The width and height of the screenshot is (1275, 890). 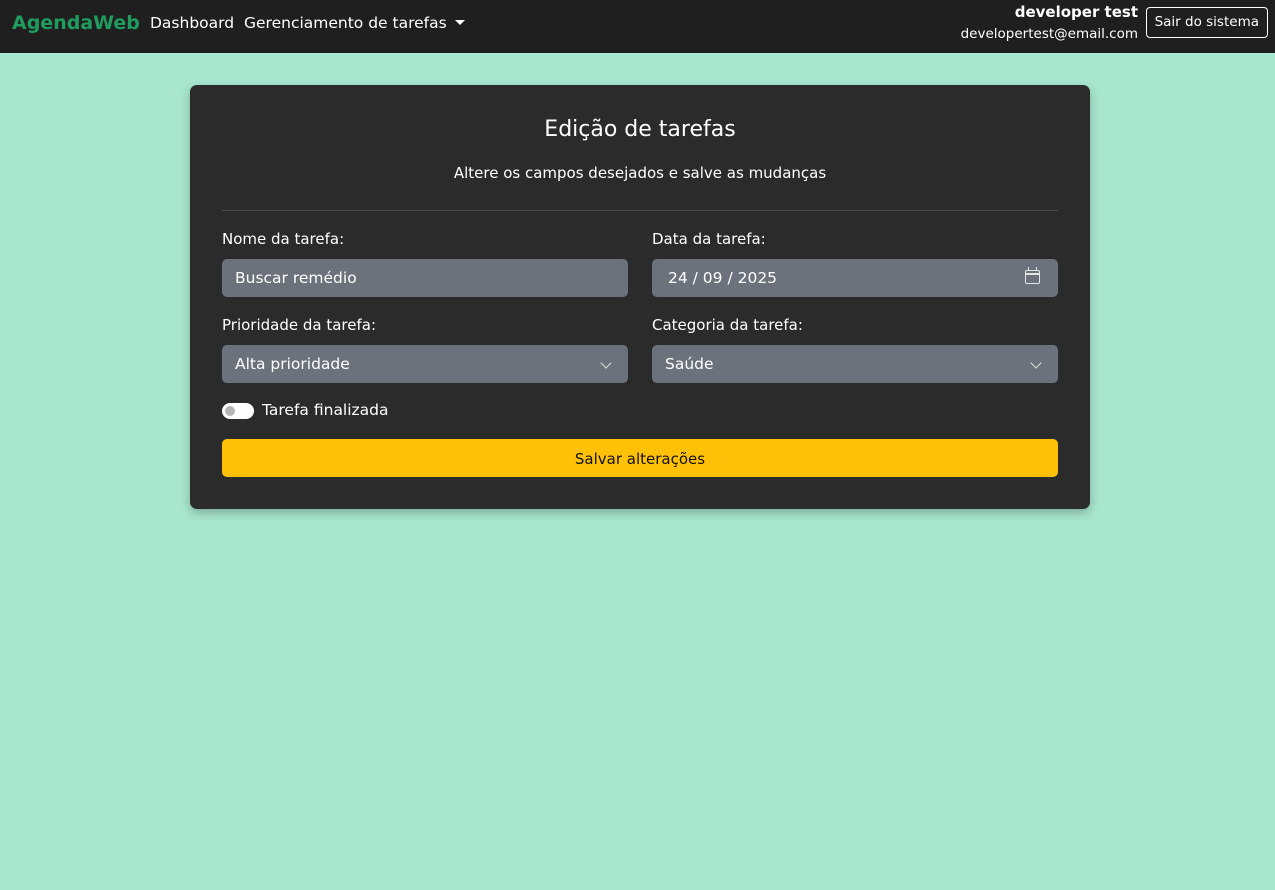 What do you see at coordinates (640, 210) in the screenshot?
I see `divider` at bounding box center [640, 210].